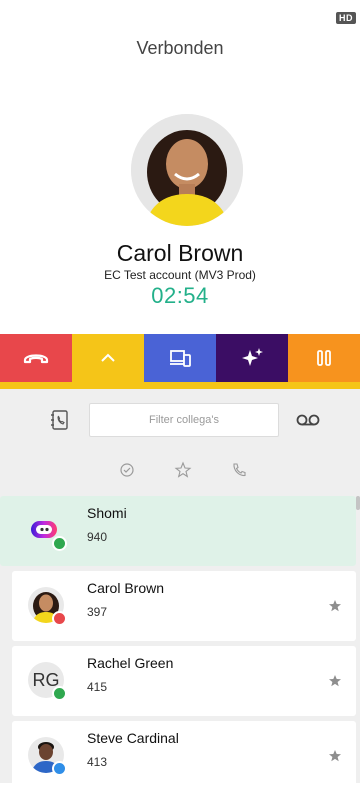 The image size is (360, 791). What do you see at coordinates (184, 681) in the screenshot?
I see `list-item-rachel-green: RG Rachel Green 415` at bounding box center [184, 681].